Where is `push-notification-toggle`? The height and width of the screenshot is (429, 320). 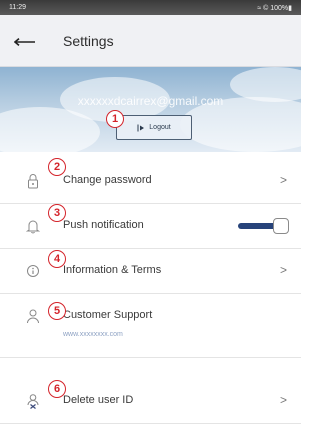
push-notification-toggle is located at coordinates (263, 226).